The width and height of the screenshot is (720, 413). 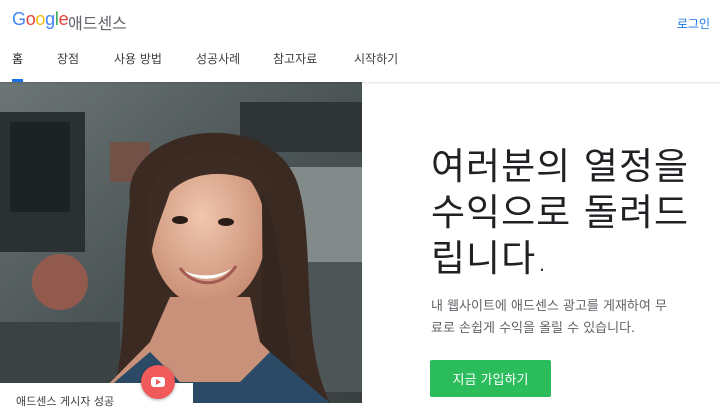 I want to click on product-name: 애드센스, so click(x=97, y=23).